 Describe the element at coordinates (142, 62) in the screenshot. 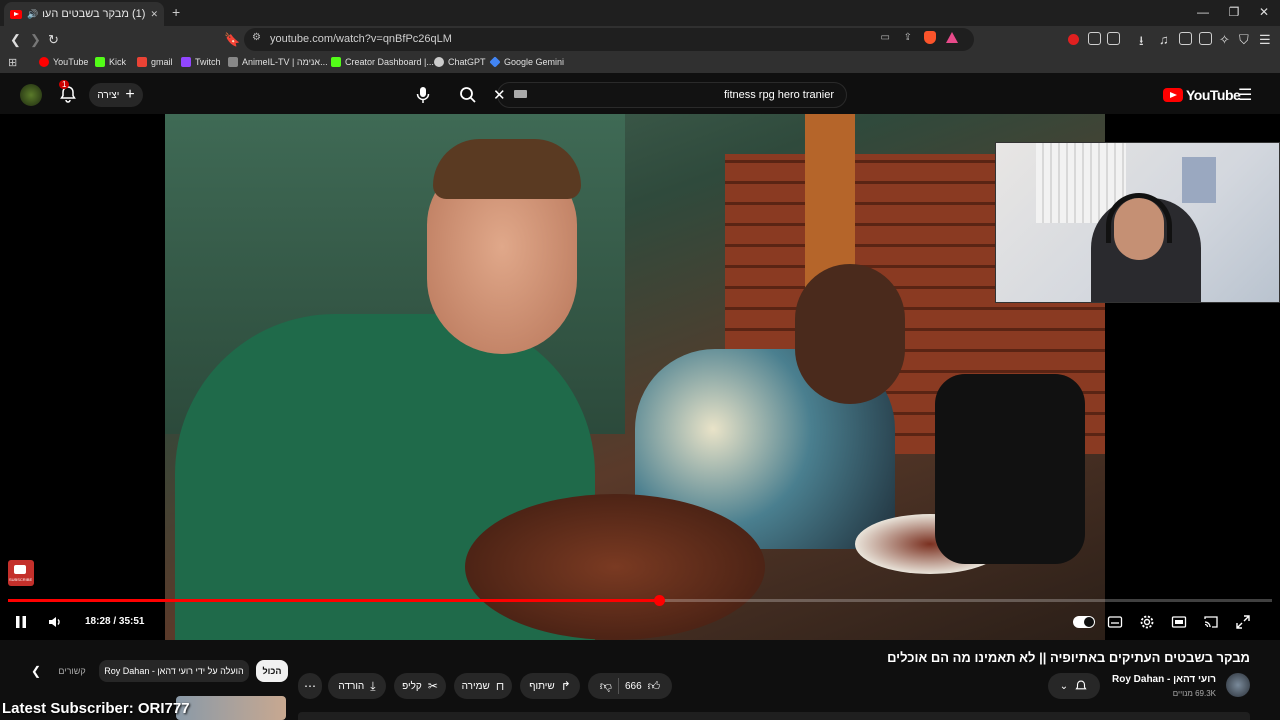

I see `gmail-icon` at that location.